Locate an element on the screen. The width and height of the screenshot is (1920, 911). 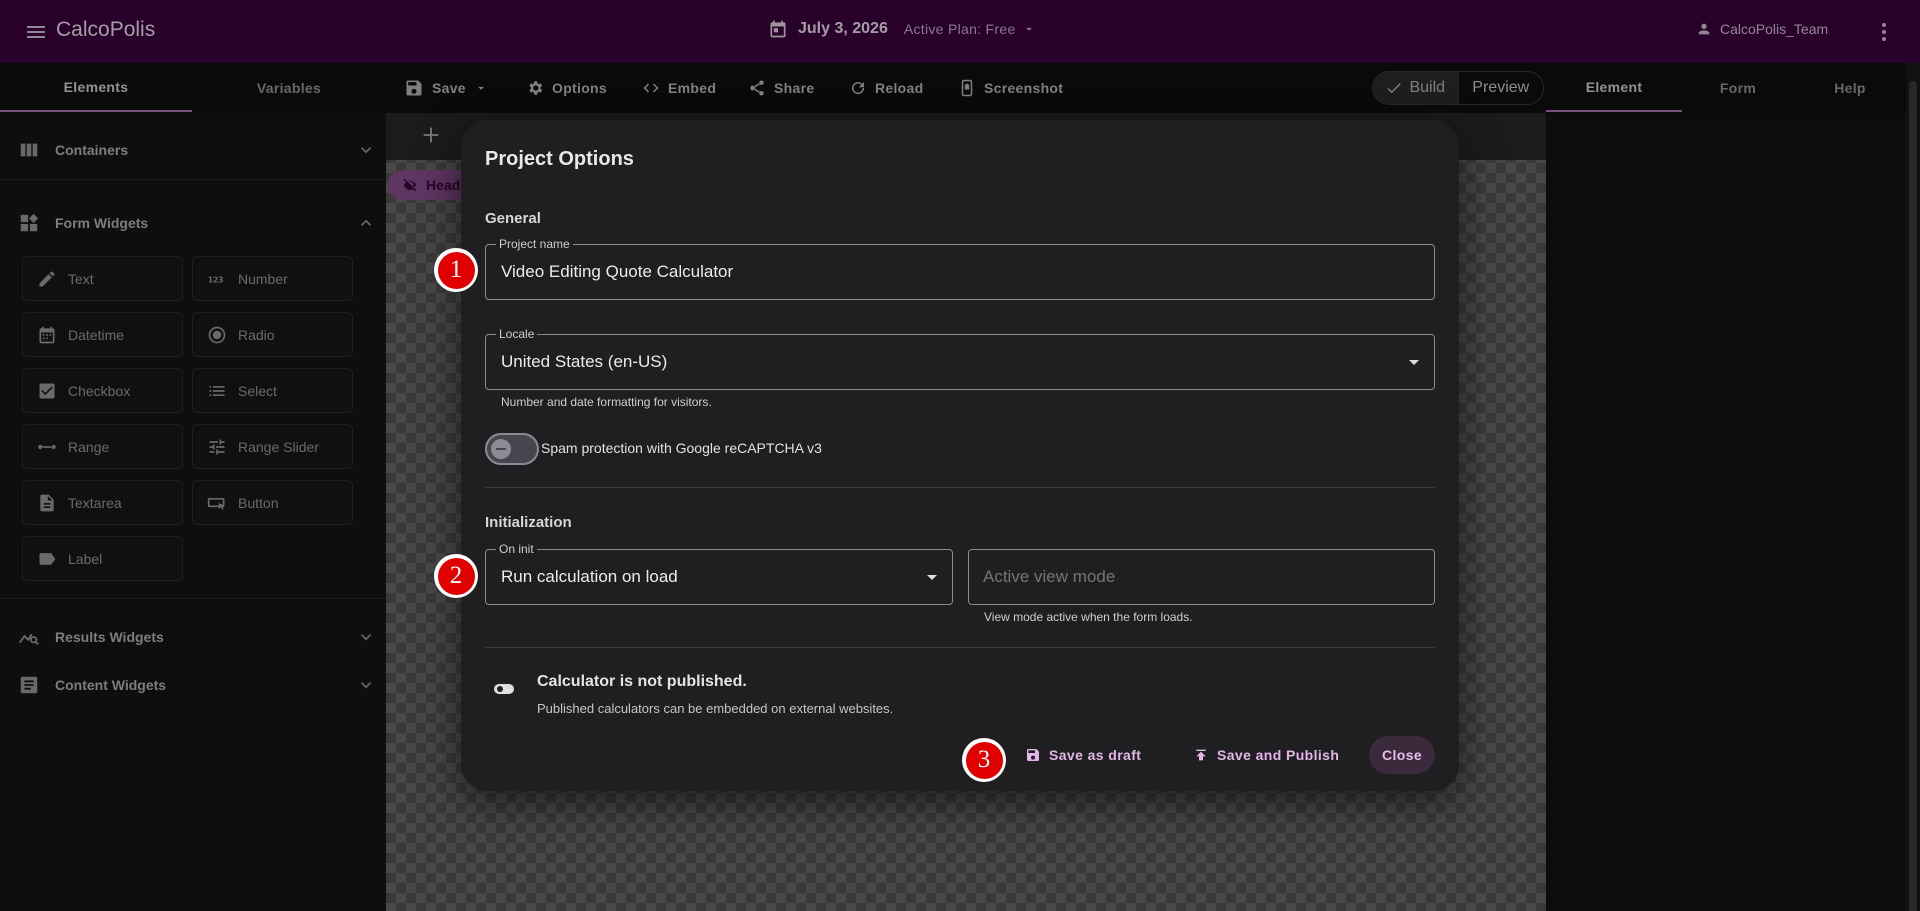
spam-protection-toggle is located at coordinates (512, 449).